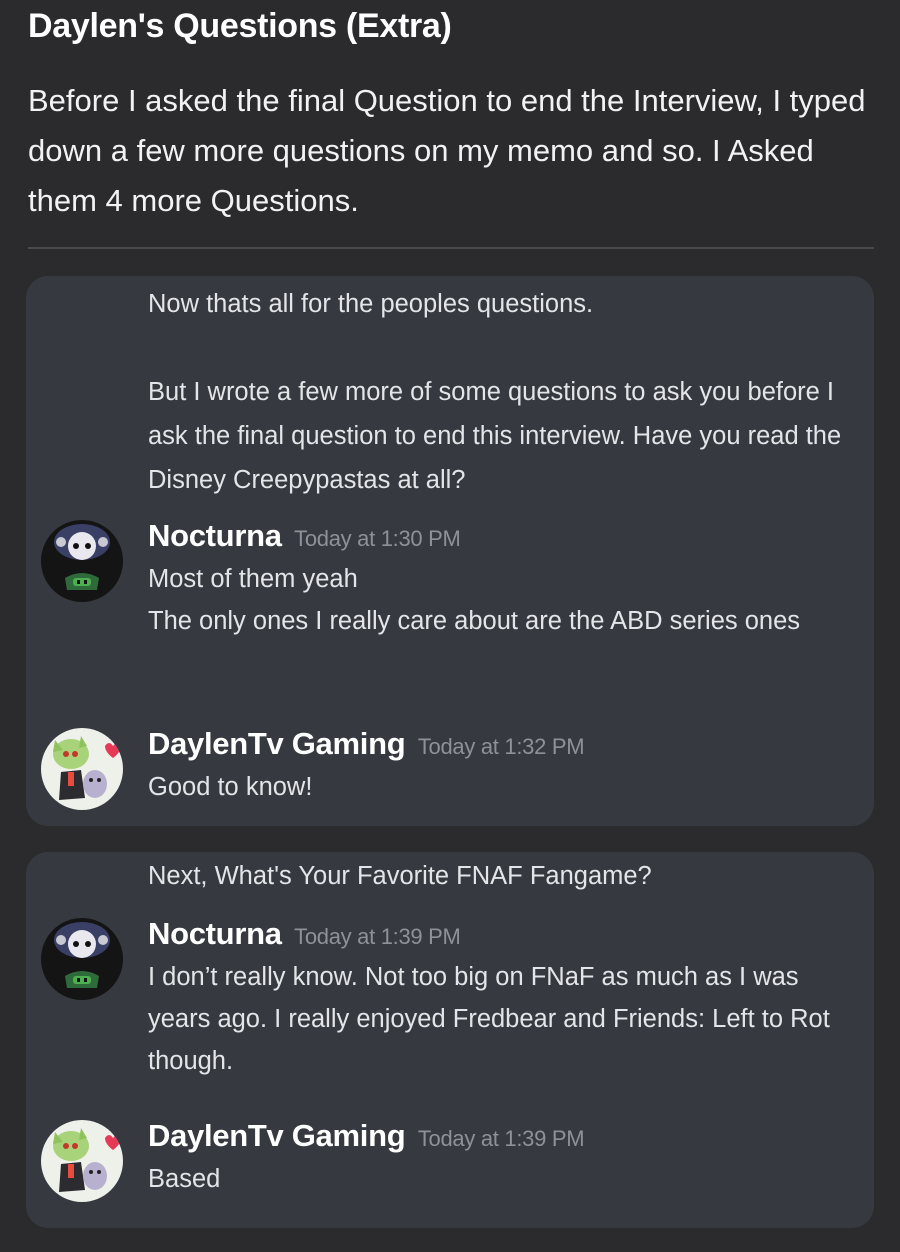 This screenshot has width=900, height=1252. What do you see at coordinates (253, 579) in the screenshot?
I see `message-text: Most of them yeah` at bounding box center [253, 579].